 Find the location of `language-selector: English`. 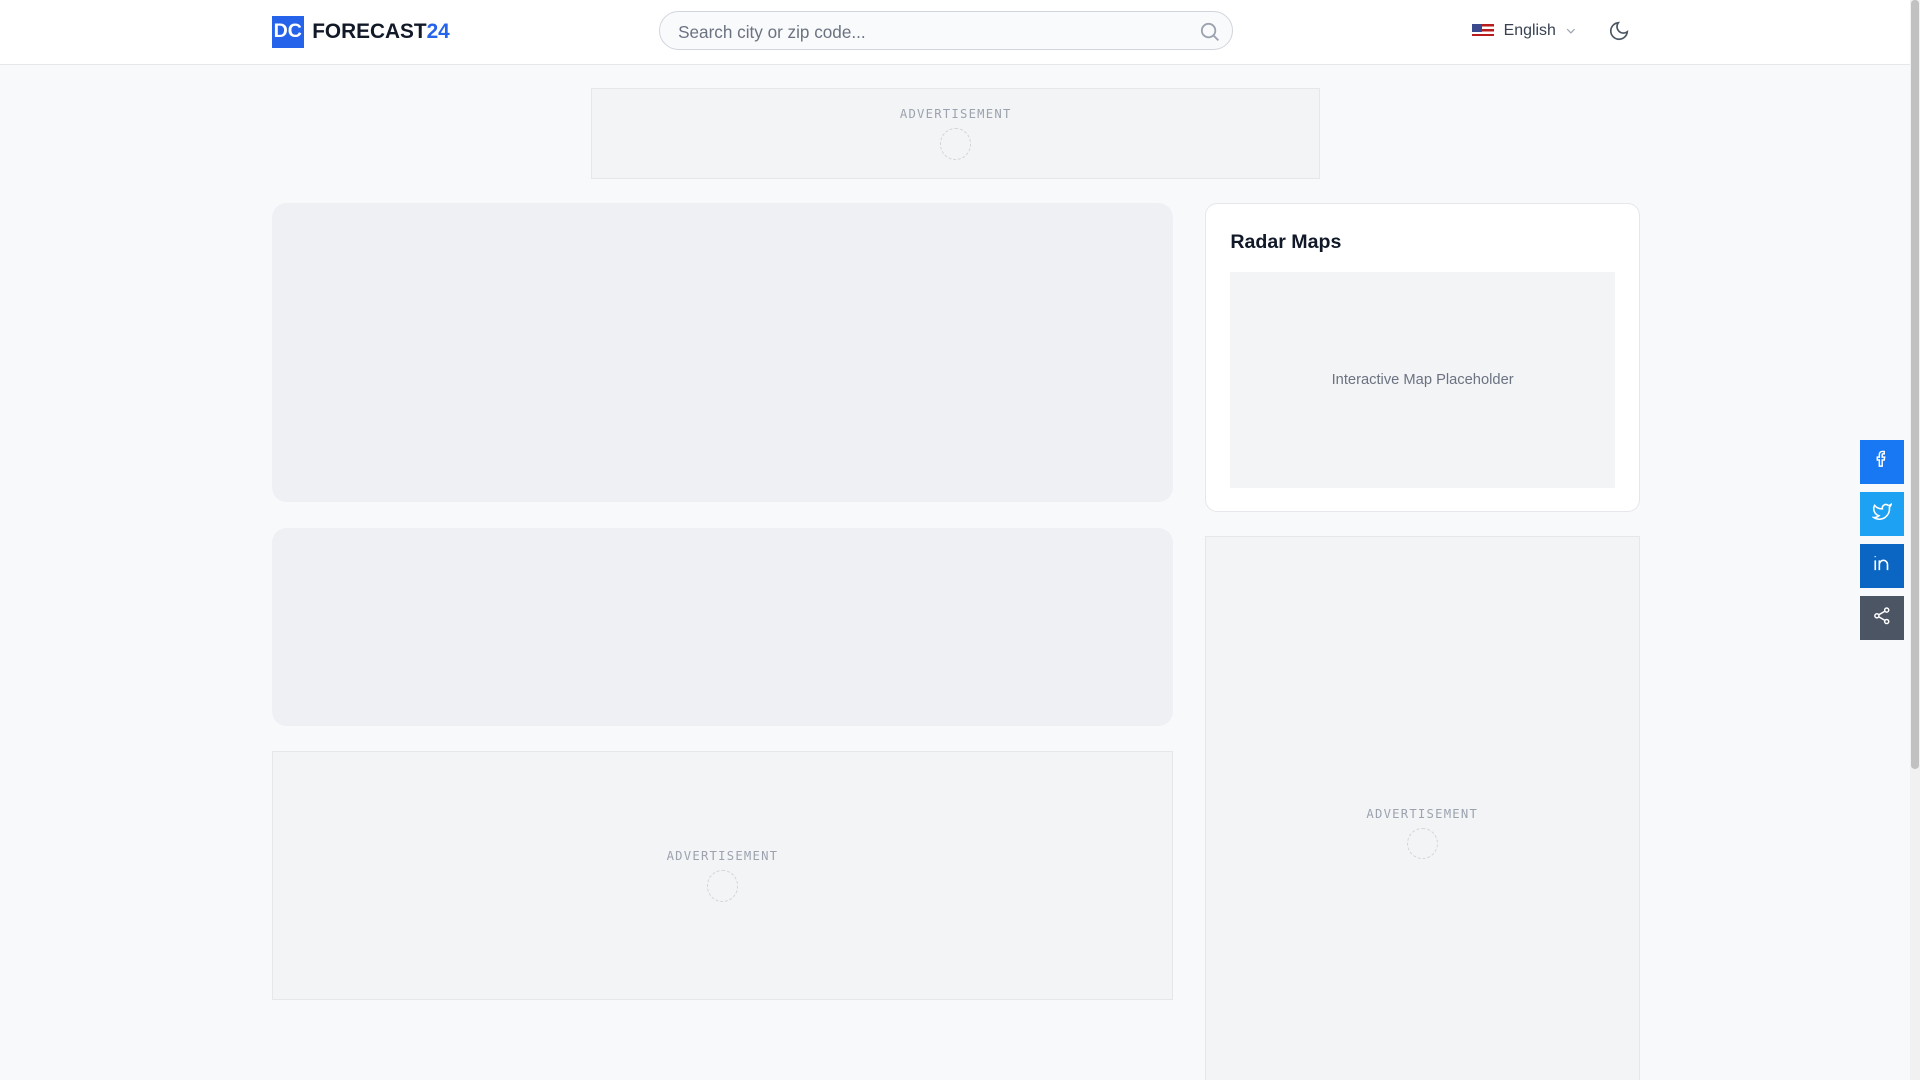

language-selector: English is located at coordinates (1523, 31).